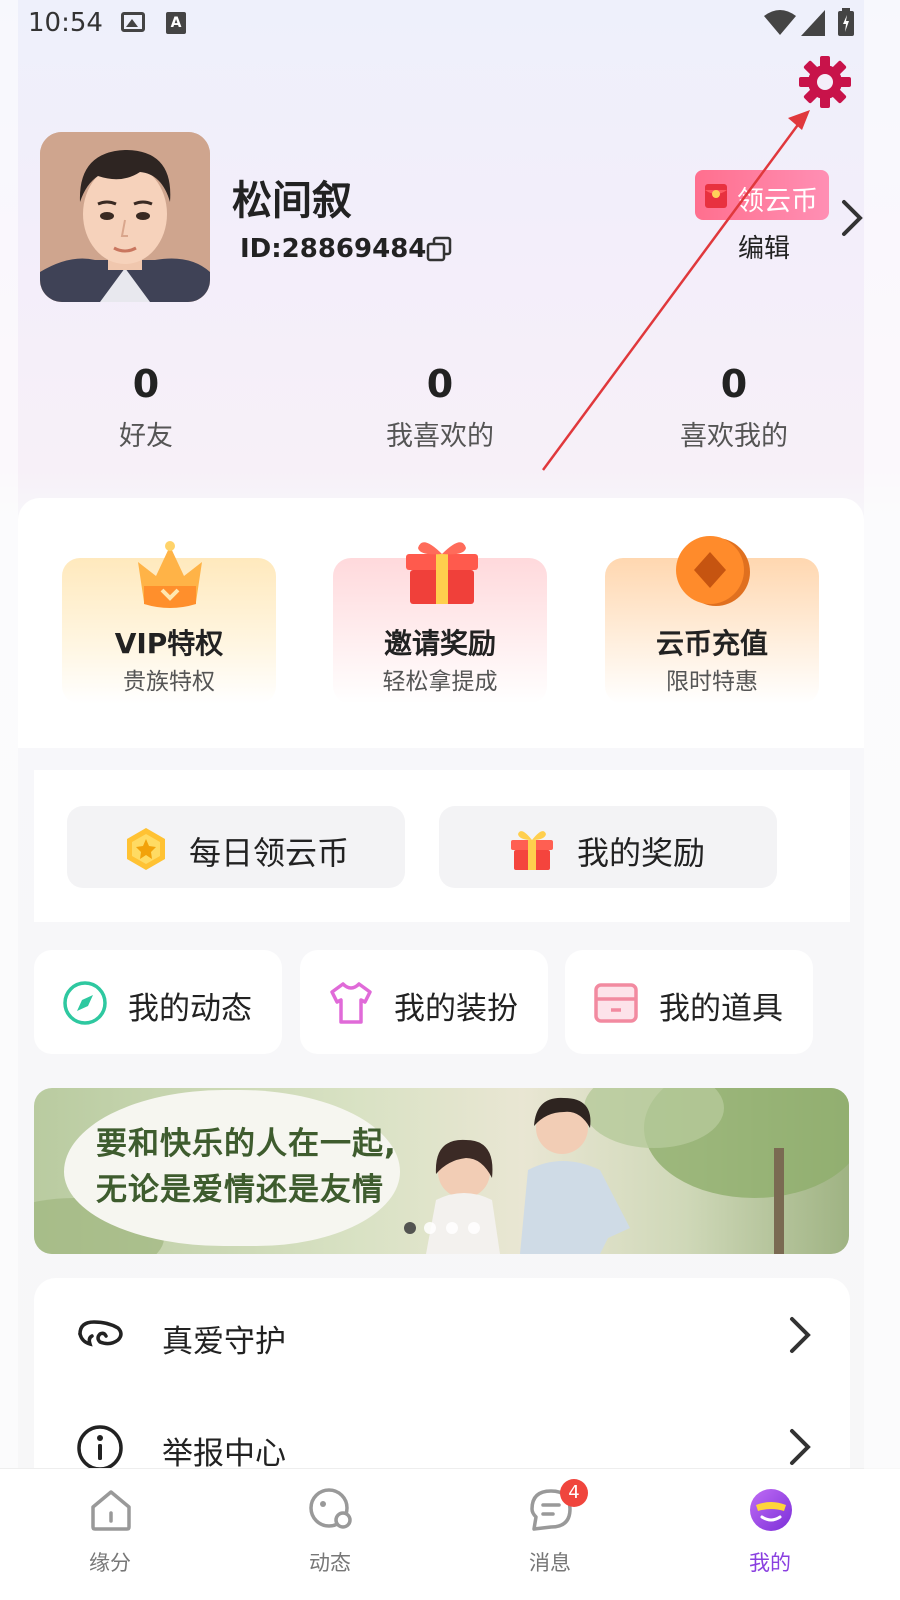 The width and height of the screenshot is (900, 1600). I want to click on battery-icon, so click(846, 22).